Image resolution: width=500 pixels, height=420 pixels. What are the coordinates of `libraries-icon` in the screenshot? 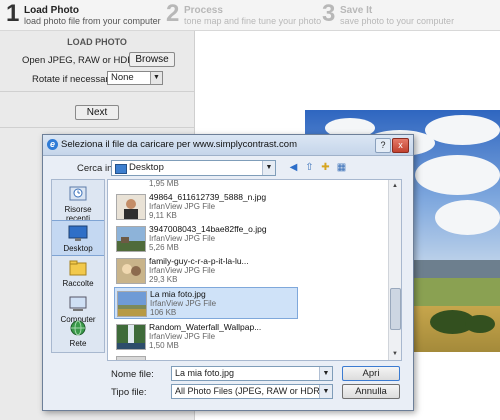 It's located at (78, 268).